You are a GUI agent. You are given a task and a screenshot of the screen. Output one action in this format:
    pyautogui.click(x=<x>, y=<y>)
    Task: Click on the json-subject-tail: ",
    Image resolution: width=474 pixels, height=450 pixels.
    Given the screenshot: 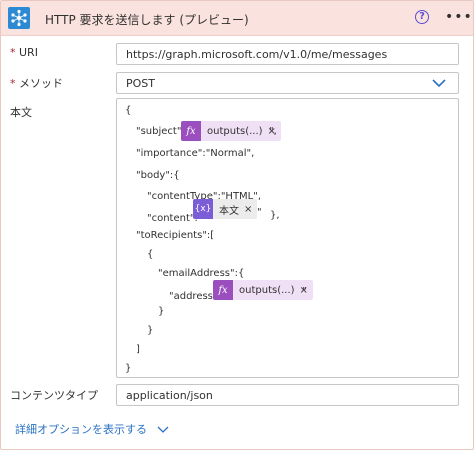 What is the action you would take?
    pyautogui.click(x=273, y=131)
    